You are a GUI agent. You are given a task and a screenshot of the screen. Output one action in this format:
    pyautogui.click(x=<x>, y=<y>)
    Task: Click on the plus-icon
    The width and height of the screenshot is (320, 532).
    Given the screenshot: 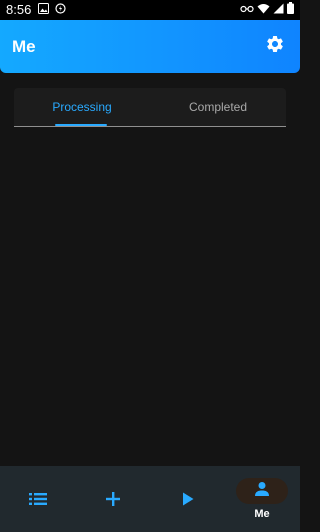 What is the action you would take?
    pyautogui.click(x=113, y=499)
    